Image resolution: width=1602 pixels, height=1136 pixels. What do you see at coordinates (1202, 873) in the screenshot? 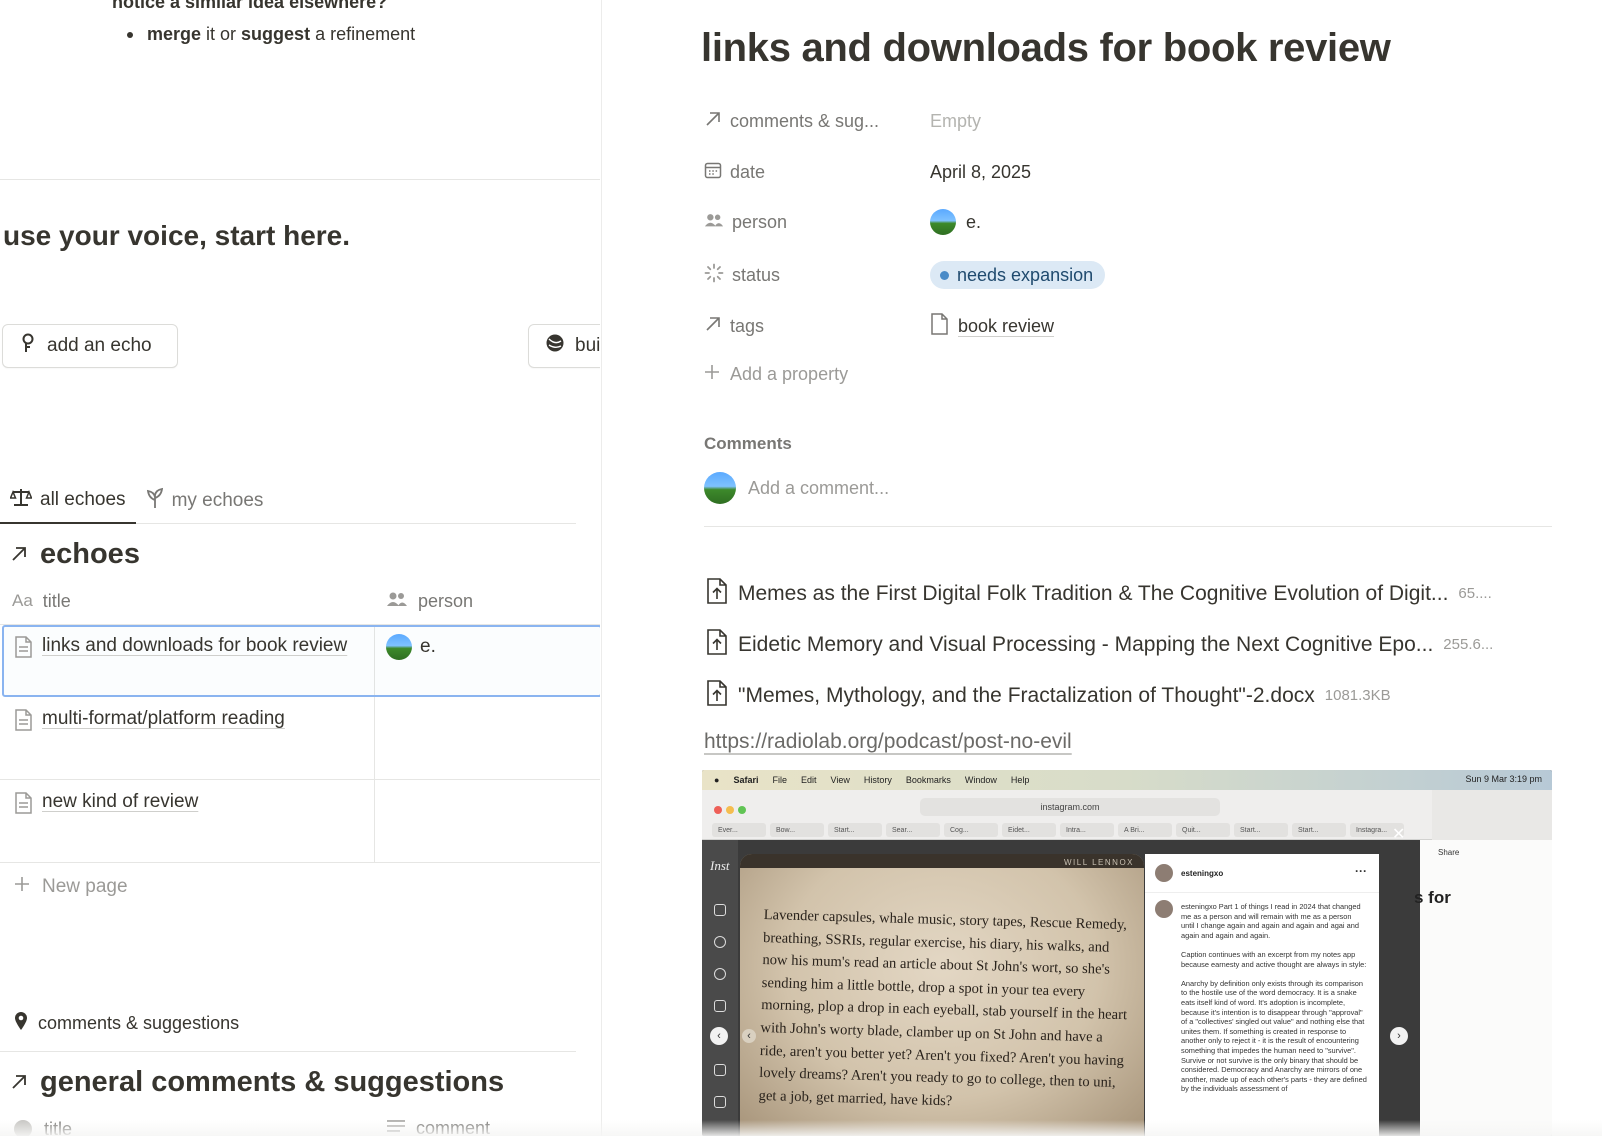
I see `post-username: esteningxo` at bounding box center [1202, 873].